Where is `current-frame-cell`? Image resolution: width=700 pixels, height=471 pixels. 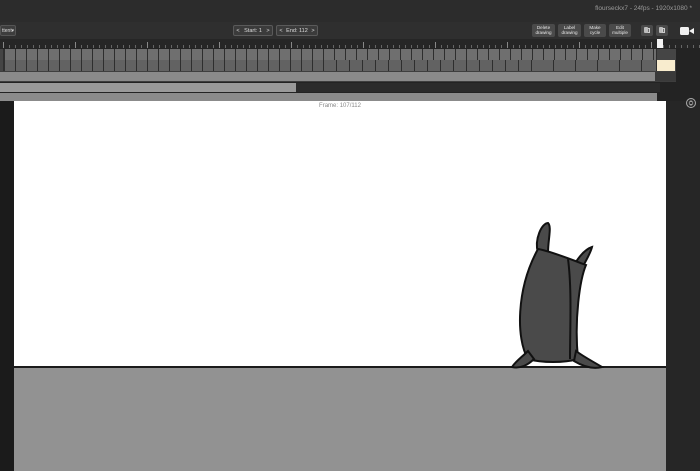 current-frame-cell is located at coordinates (666, 65).